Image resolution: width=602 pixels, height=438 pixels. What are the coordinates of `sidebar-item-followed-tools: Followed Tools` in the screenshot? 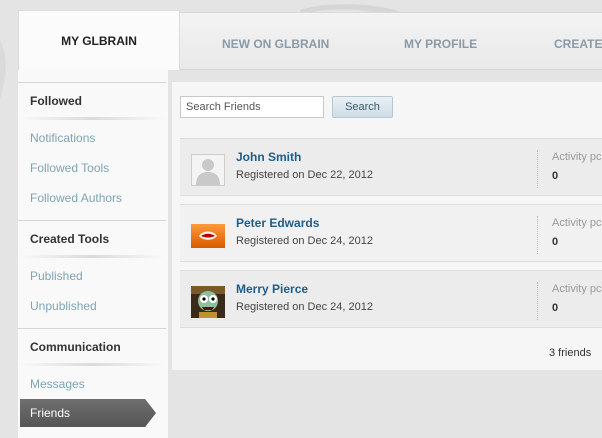 It's located at (69, 168).